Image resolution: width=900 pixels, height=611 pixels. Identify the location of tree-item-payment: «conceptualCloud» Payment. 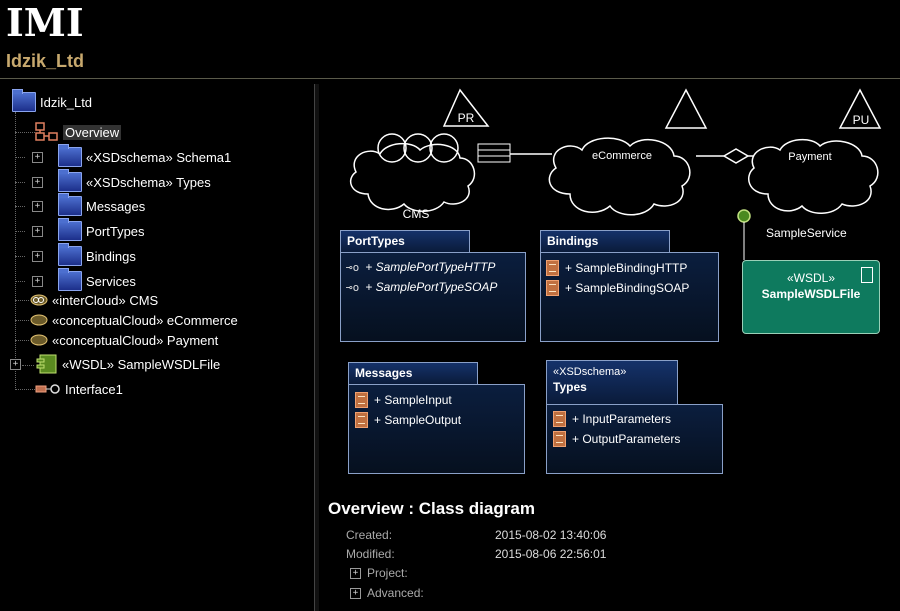
(124, 340).